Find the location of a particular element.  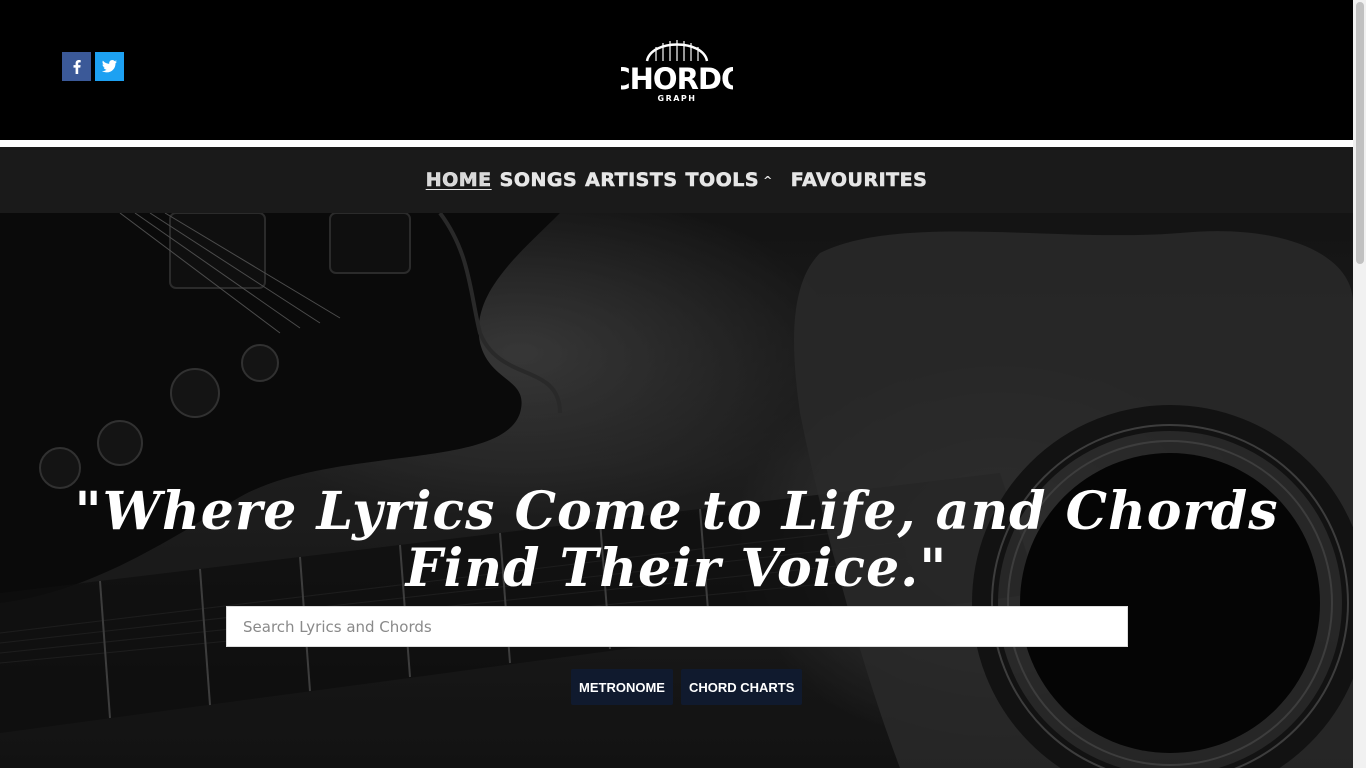

twitter-icon is located at coordinates (109, 66).